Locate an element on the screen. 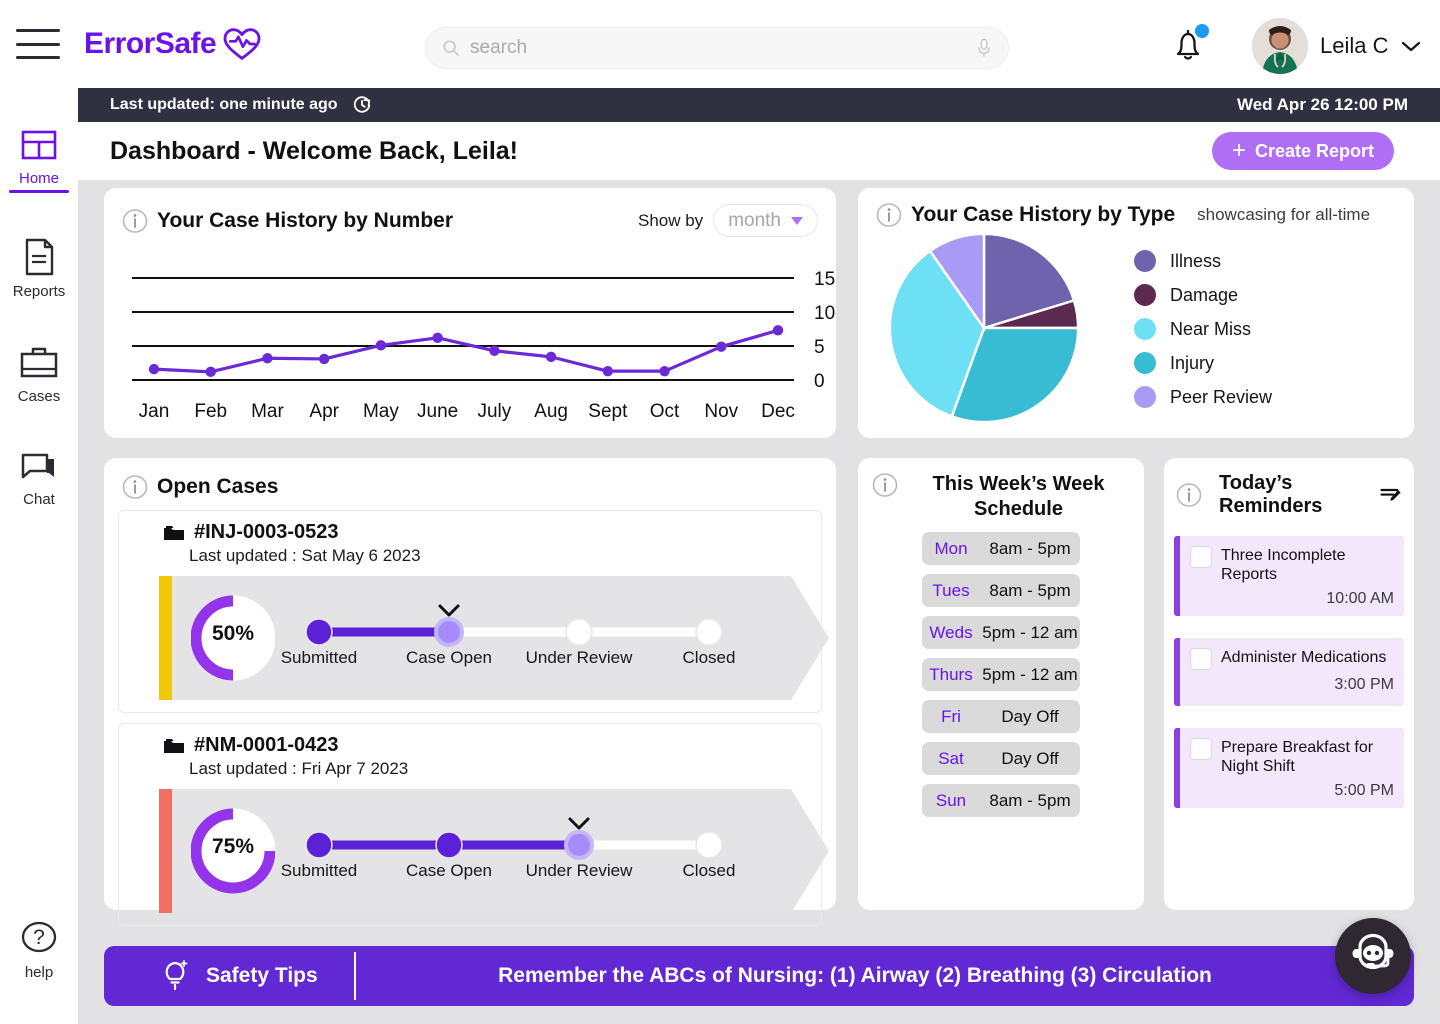 The height and width of the screenshot is (1024, 1440). chevron-down-icon is located at coordinates (1411, 46).